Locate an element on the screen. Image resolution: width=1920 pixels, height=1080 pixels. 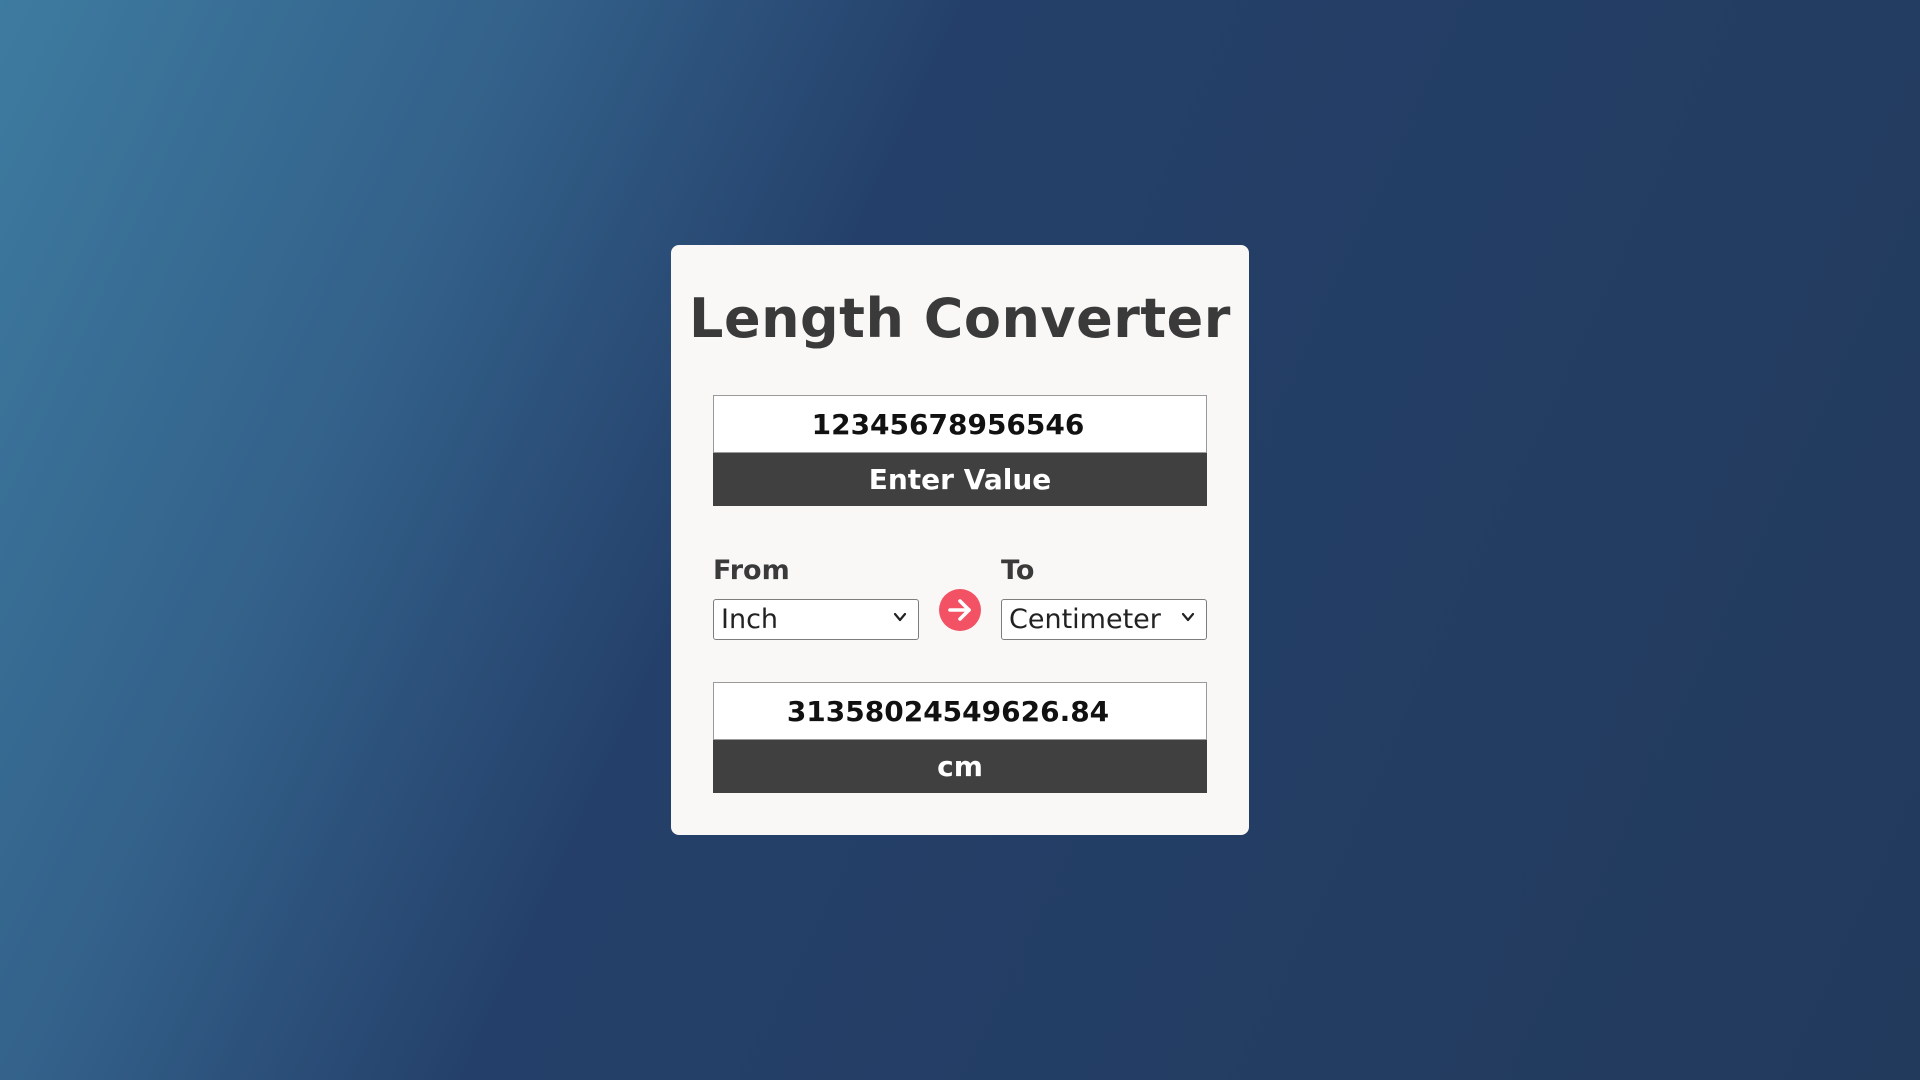
output-field-group: cm is located at coordinates (960, 737).